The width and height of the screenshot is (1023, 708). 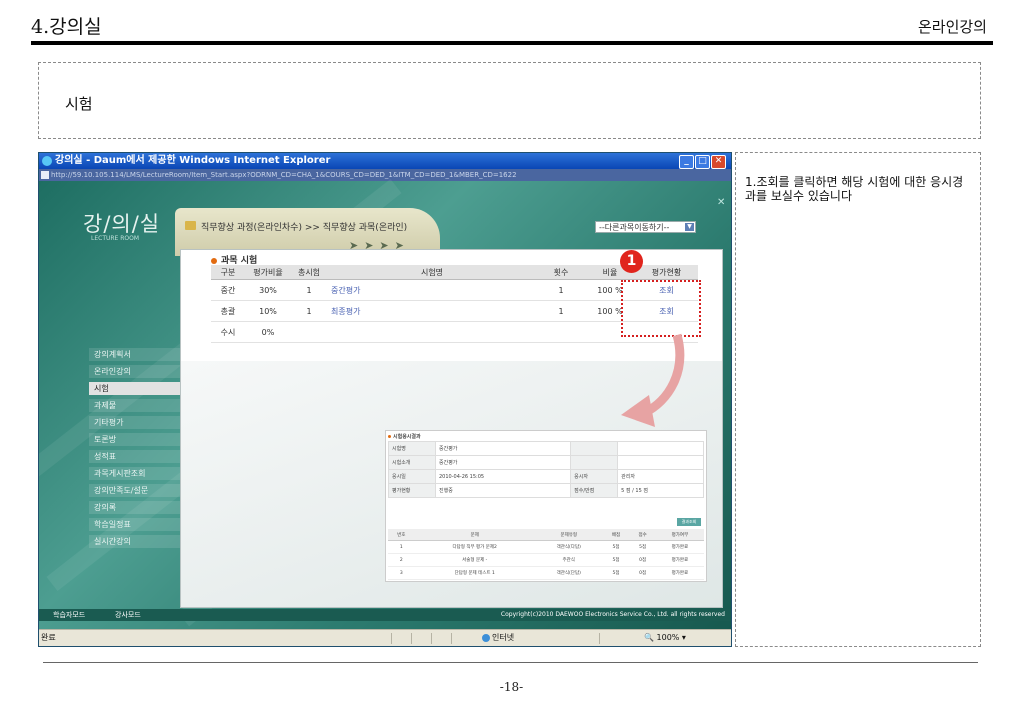 I want to click on instructor-mode-link: 강사모드, so click(x=128, y=615).